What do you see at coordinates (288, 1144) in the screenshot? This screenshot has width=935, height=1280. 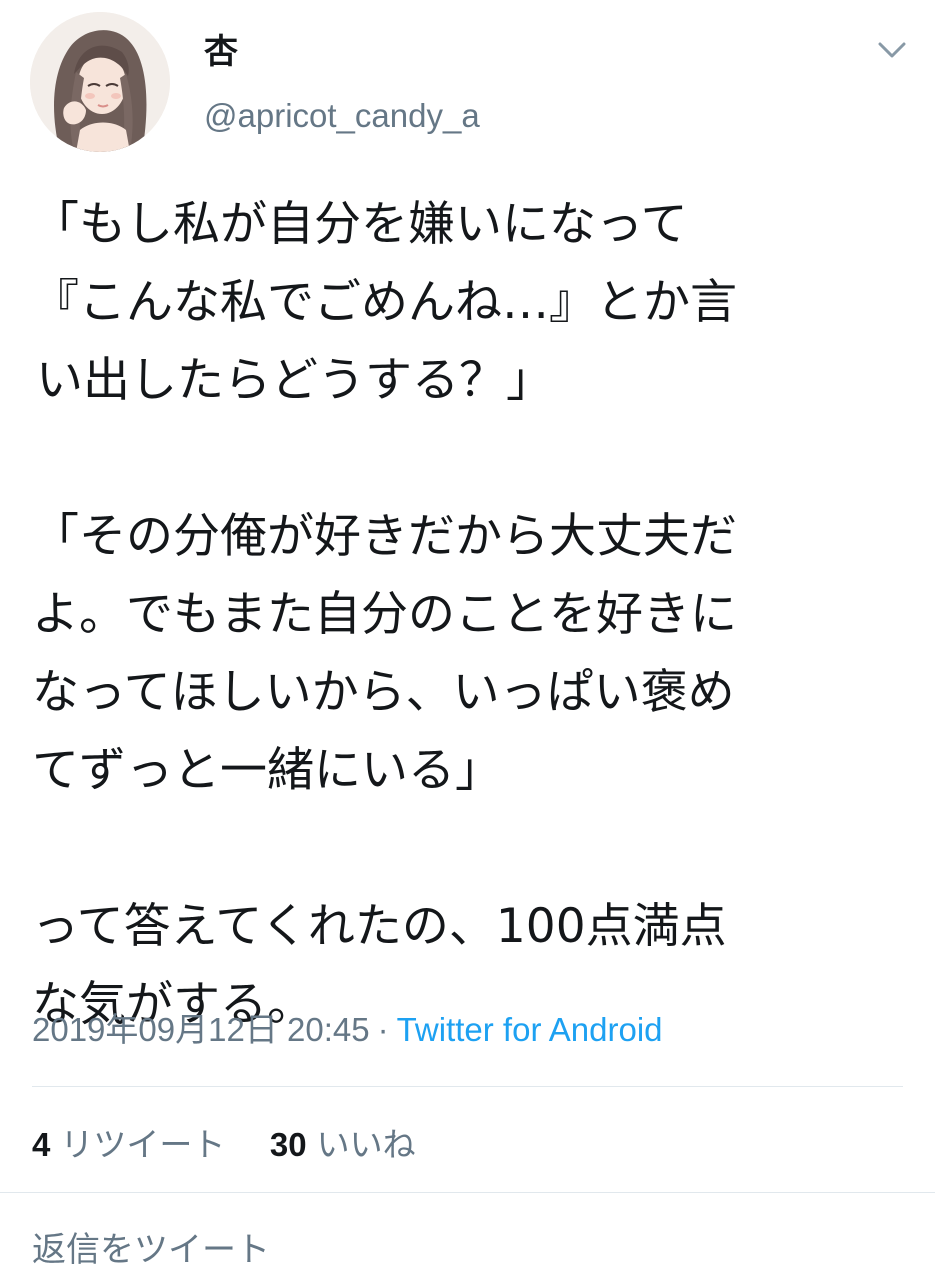 I see `like-count: 30` at bounding box center [288, 1144].